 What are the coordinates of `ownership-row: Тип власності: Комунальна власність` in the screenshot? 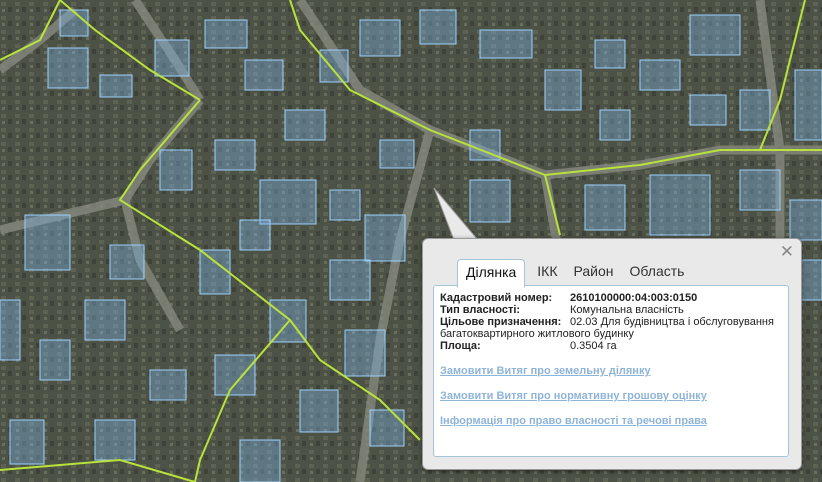 It's located at (614, 310).